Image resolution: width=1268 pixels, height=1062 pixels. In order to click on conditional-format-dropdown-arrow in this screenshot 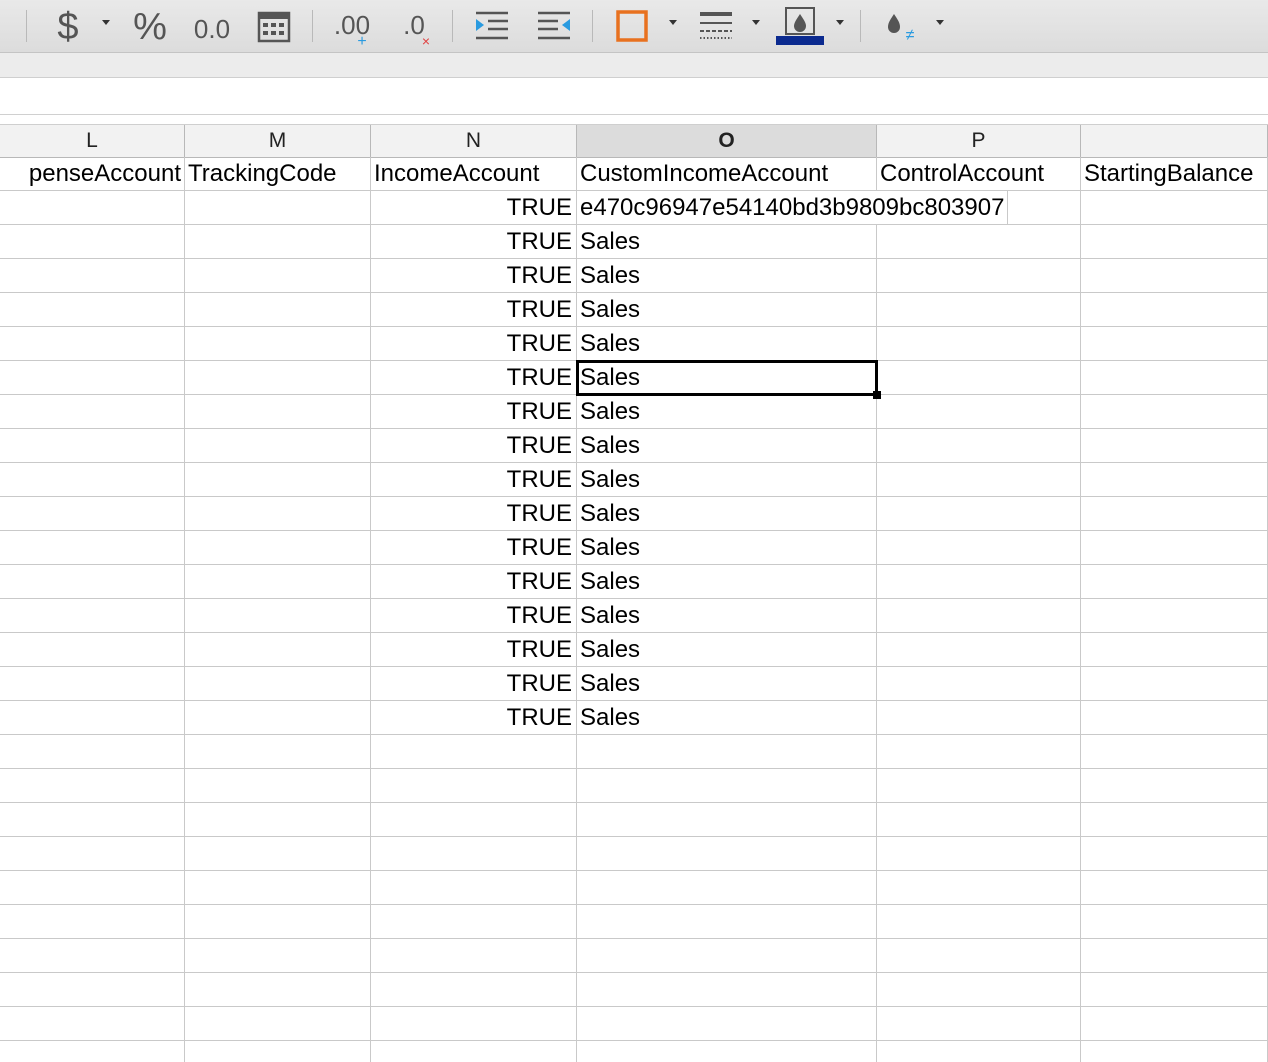, I will do `click(940, 22)`.